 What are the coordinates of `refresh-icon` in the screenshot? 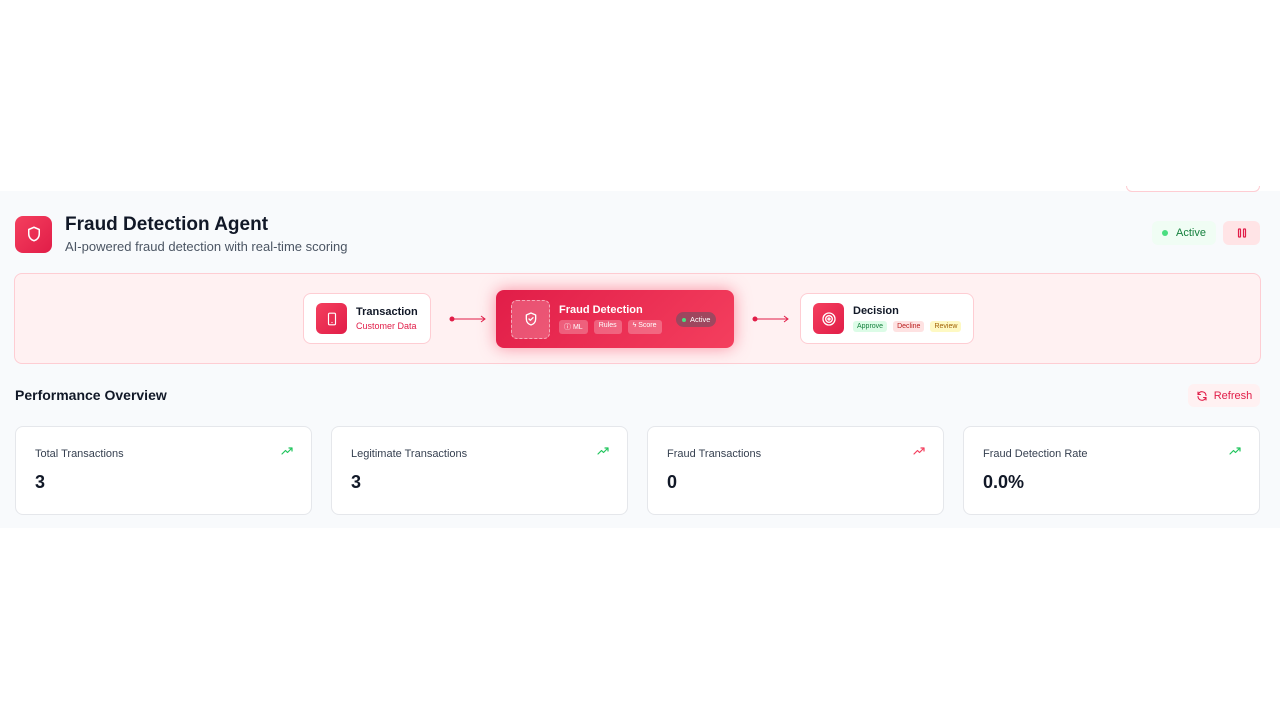 It's located at (1202, 395).